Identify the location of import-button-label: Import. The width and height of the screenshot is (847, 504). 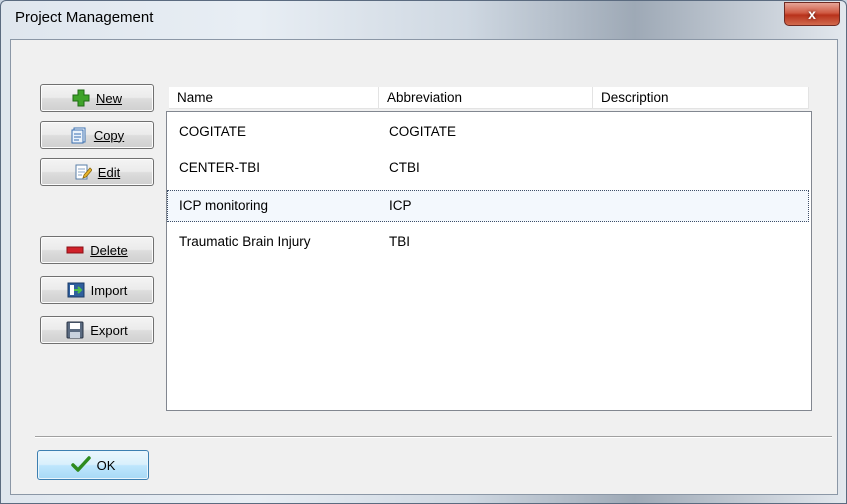
(109, 290).